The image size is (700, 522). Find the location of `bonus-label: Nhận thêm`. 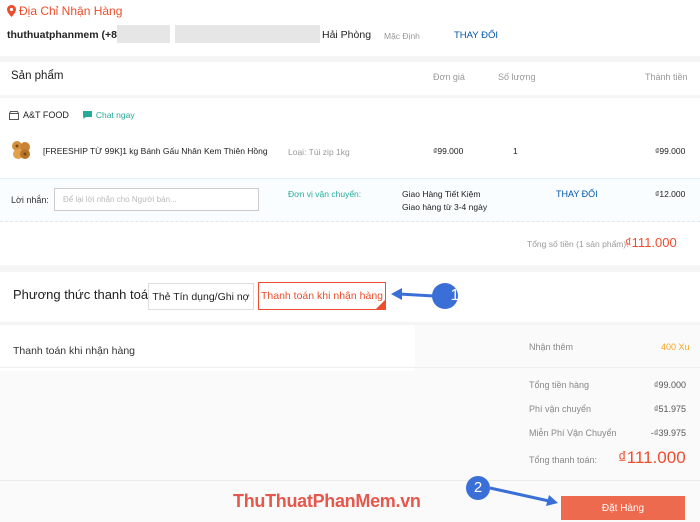

bonus-label: Nhận thêm is located at coordinates (551, 347).